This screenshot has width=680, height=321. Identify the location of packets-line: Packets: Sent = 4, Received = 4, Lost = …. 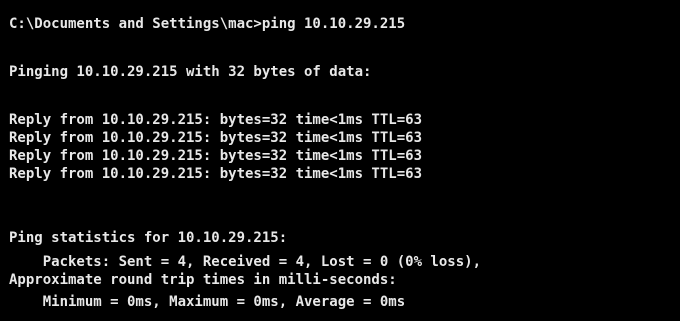
(245, 262).